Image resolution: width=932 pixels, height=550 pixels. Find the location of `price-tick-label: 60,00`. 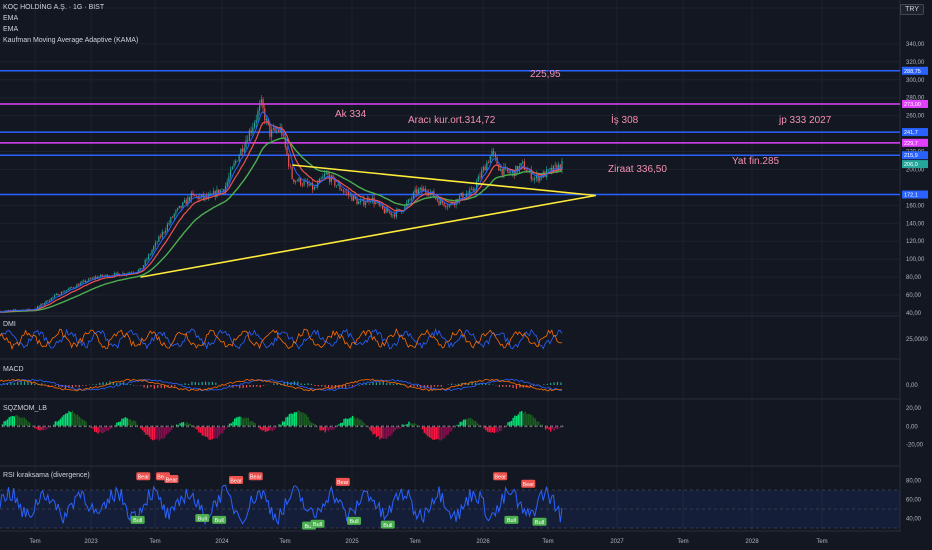

price-tick-label: 60,00 is located at coordinates (914, 296).